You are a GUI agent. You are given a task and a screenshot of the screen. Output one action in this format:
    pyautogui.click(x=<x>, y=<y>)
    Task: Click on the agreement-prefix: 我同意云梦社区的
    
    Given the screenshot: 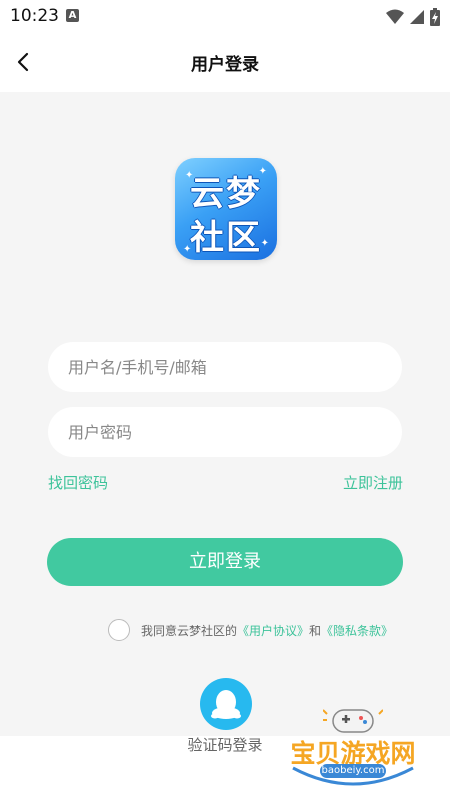 What is the action you would take?
    pyautogui.click(x=189, y=631)
    